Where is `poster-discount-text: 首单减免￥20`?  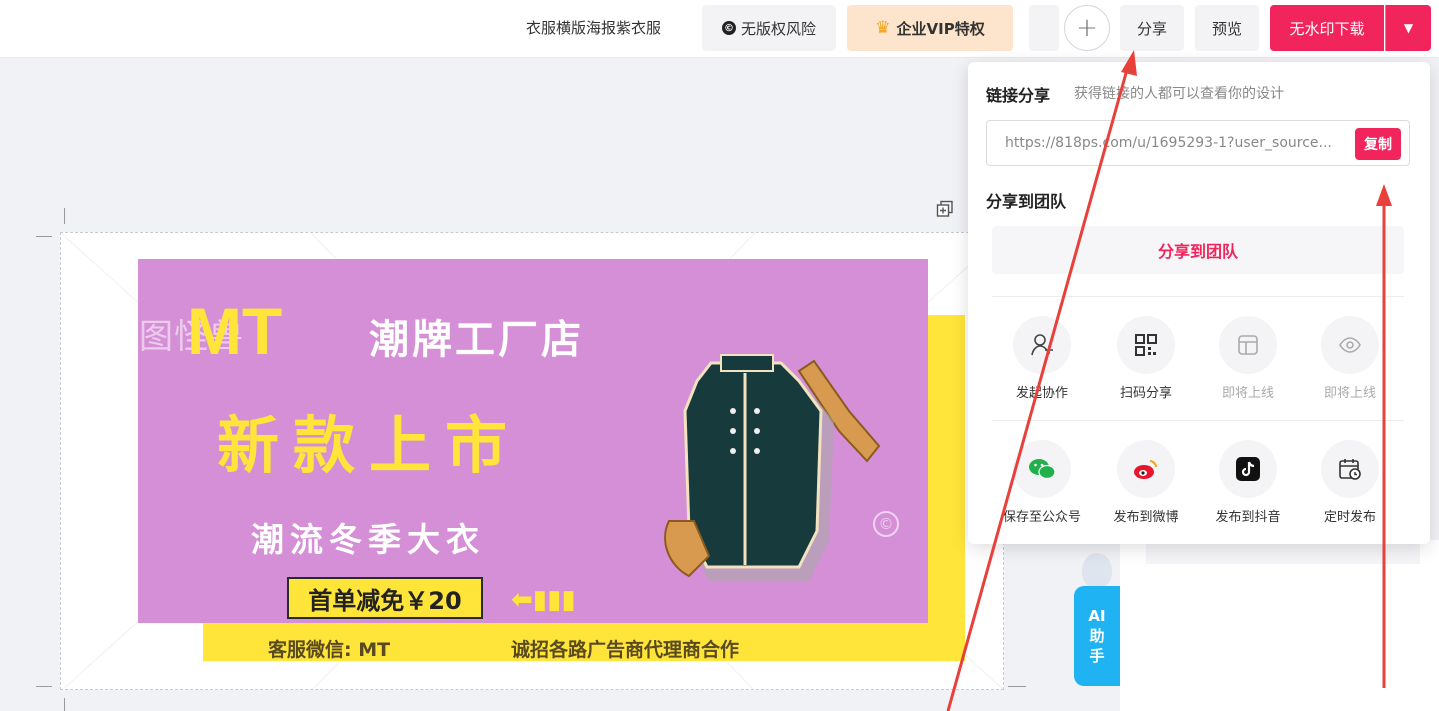 poster-discount-text: 首单减免￥20 is located at coordinates (385, 600).